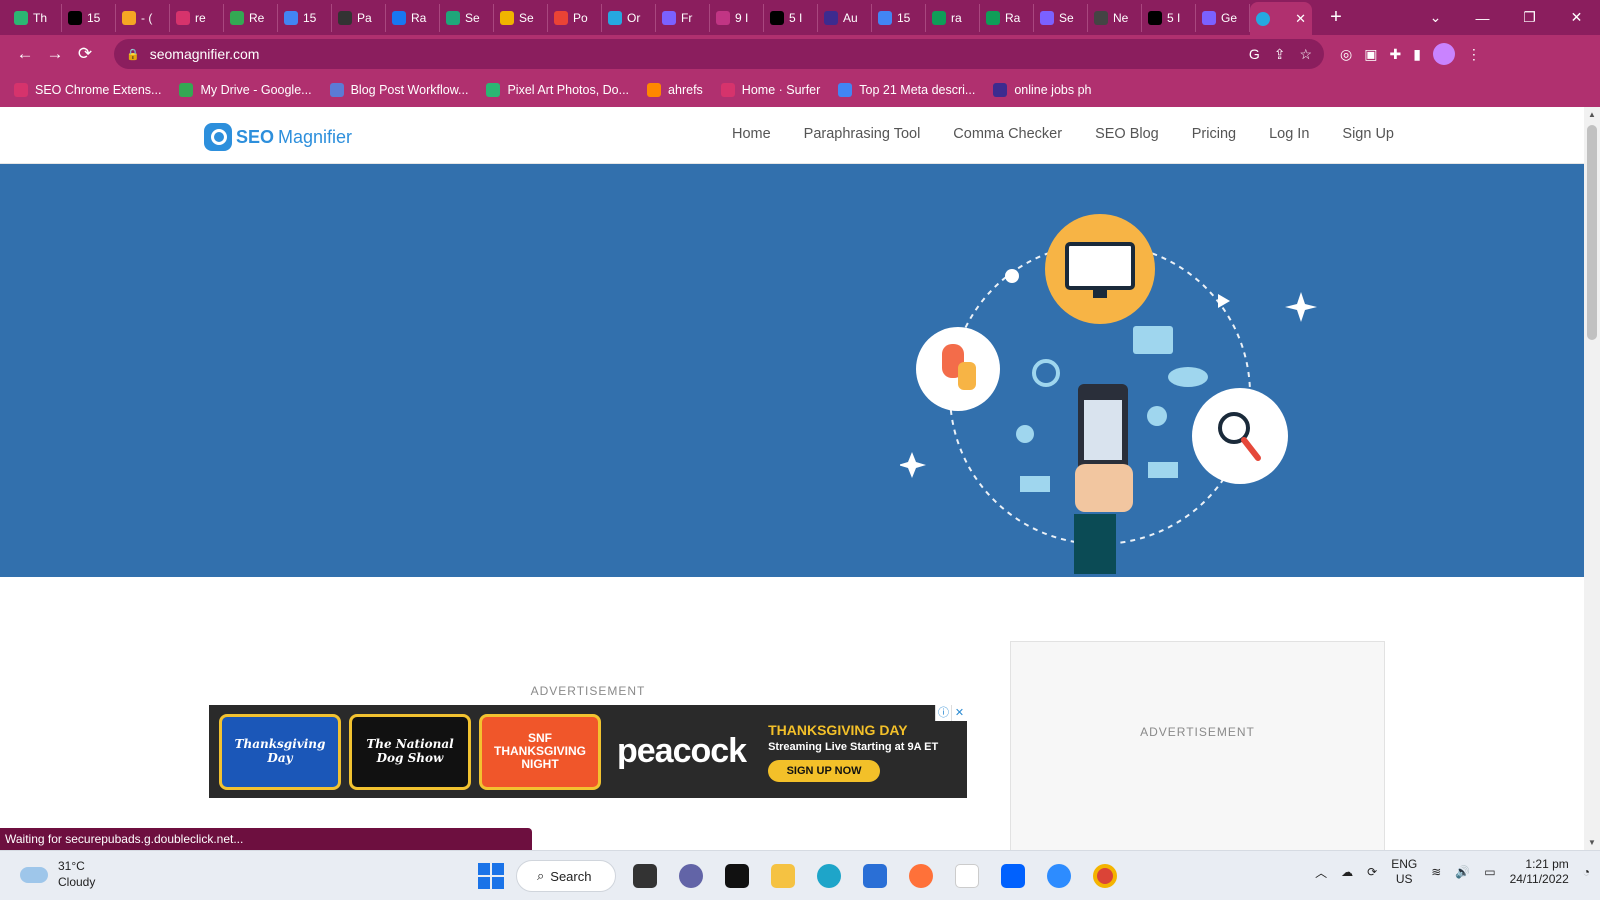 This screenshot has height=900, width=1600. I want to click on ad-tile-snf: SNF THANKSGIVING NIGHT, so click(540, 751).